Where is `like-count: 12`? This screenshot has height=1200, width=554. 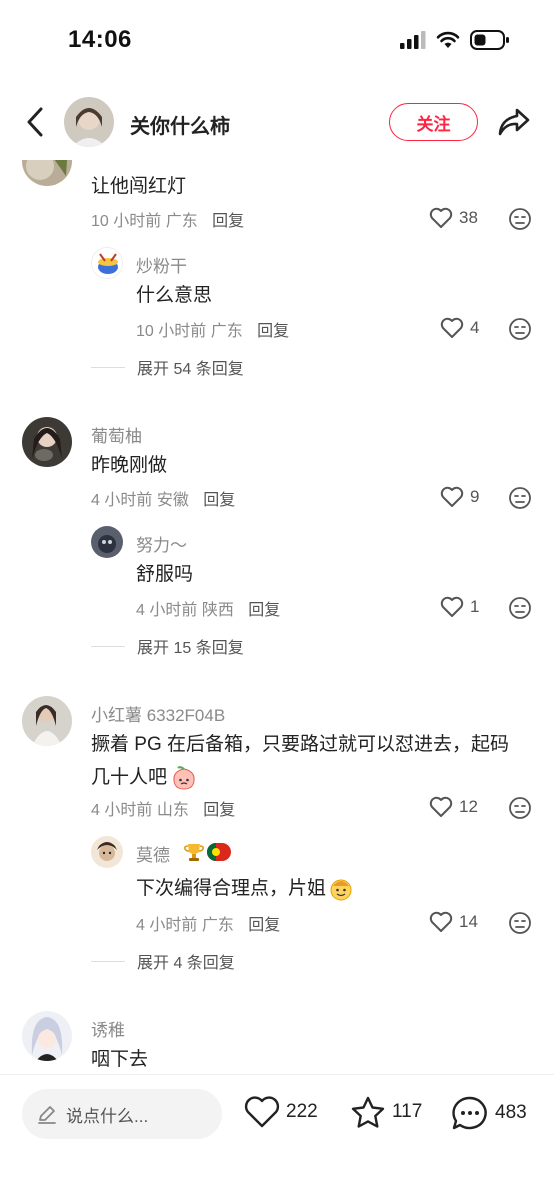
like-count: 12 is located at coordinates (468, 806).